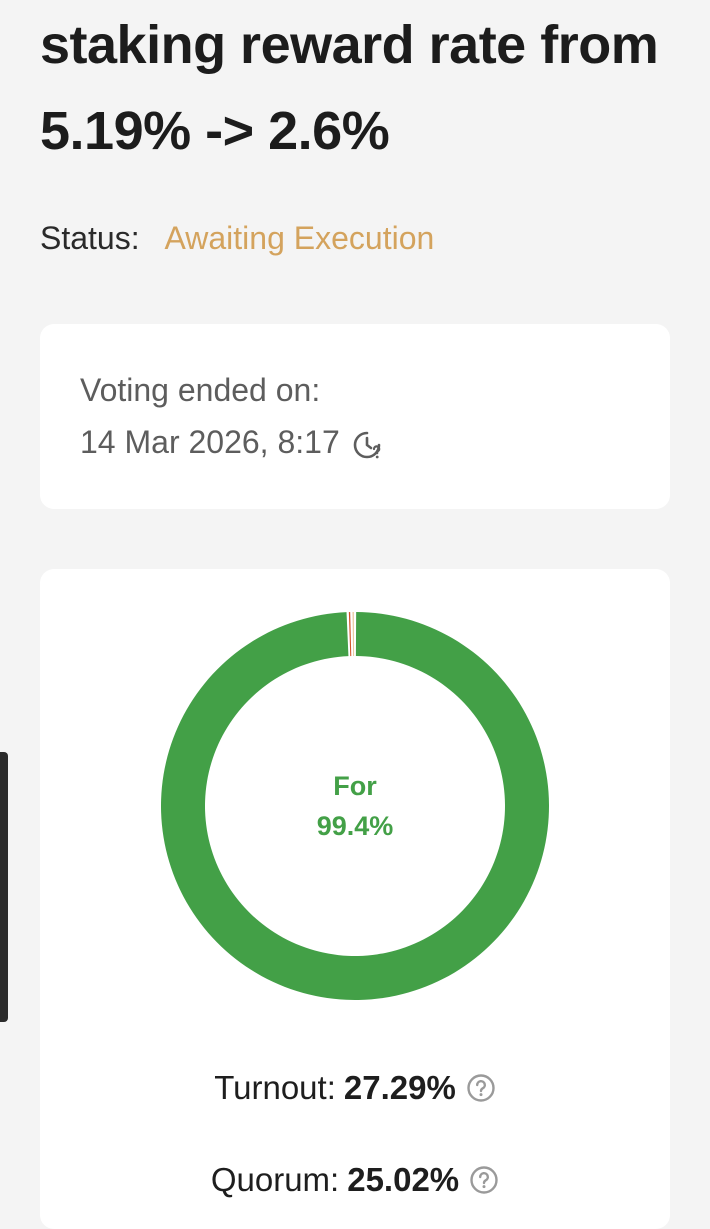  What do you see at coordinates (355, 416) in the screenshot?
I see `voting-card` at bounding box center [355, 416].